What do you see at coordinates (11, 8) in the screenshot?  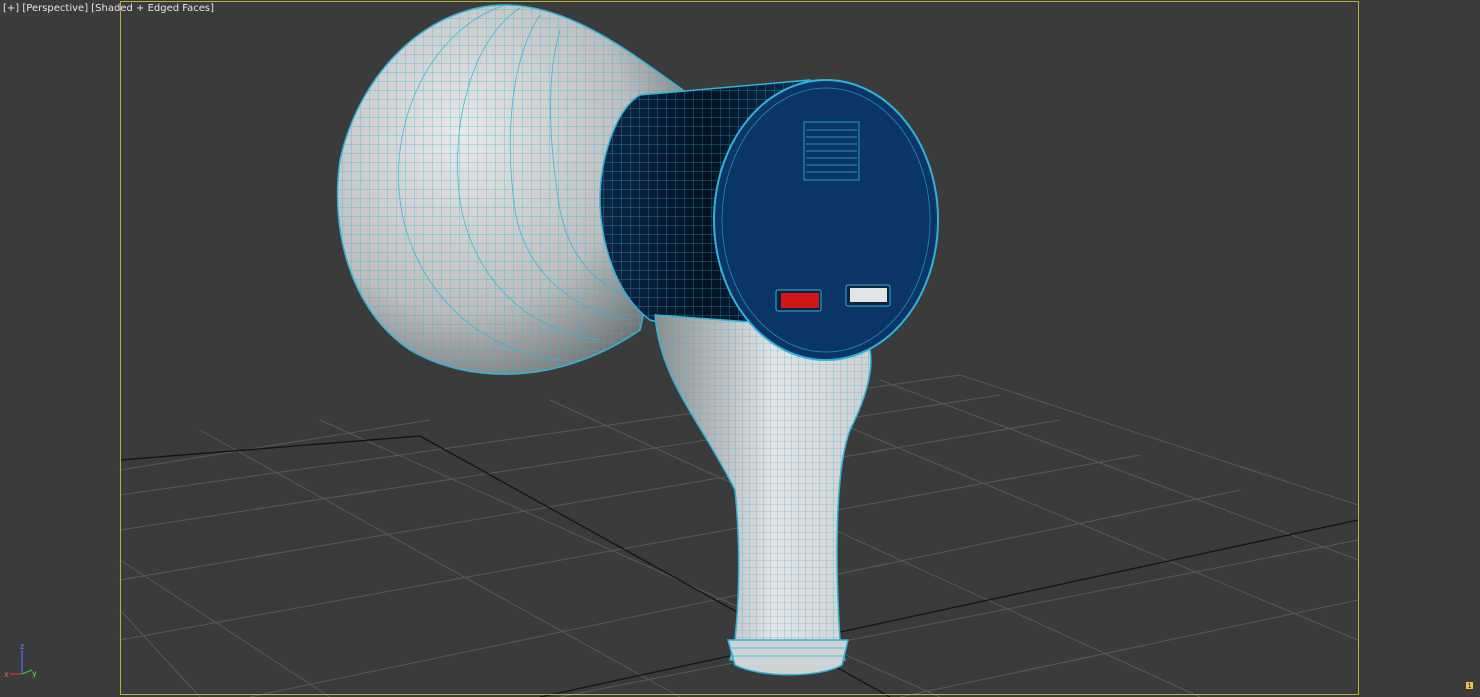 I see `viewport-menu-button: [+]` at bounding box center [11, 8].